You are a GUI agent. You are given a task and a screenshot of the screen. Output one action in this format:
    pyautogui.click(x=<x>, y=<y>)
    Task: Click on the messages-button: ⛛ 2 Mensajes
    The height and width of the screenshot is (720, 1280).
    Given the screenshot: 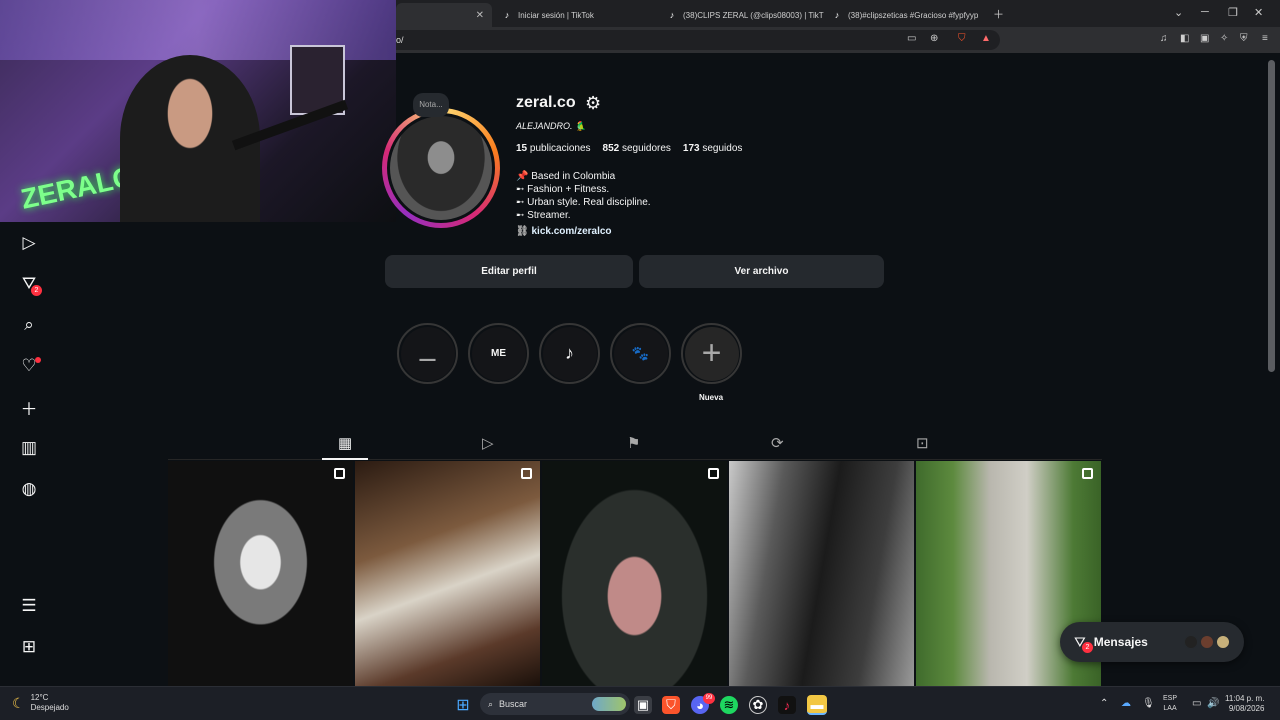 What is the action you would take?
    pyautogui.click(x=1152, y=642)
    